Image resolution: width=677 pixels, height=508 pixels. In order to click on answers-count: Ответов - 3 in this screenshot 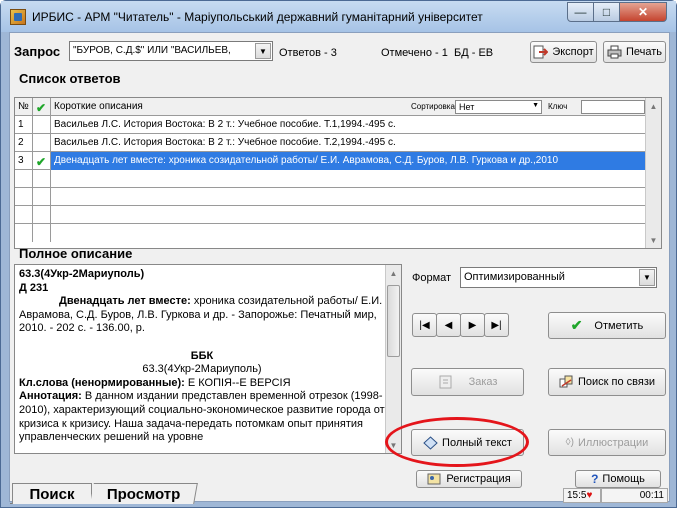, I will do `click(308, 53)`.